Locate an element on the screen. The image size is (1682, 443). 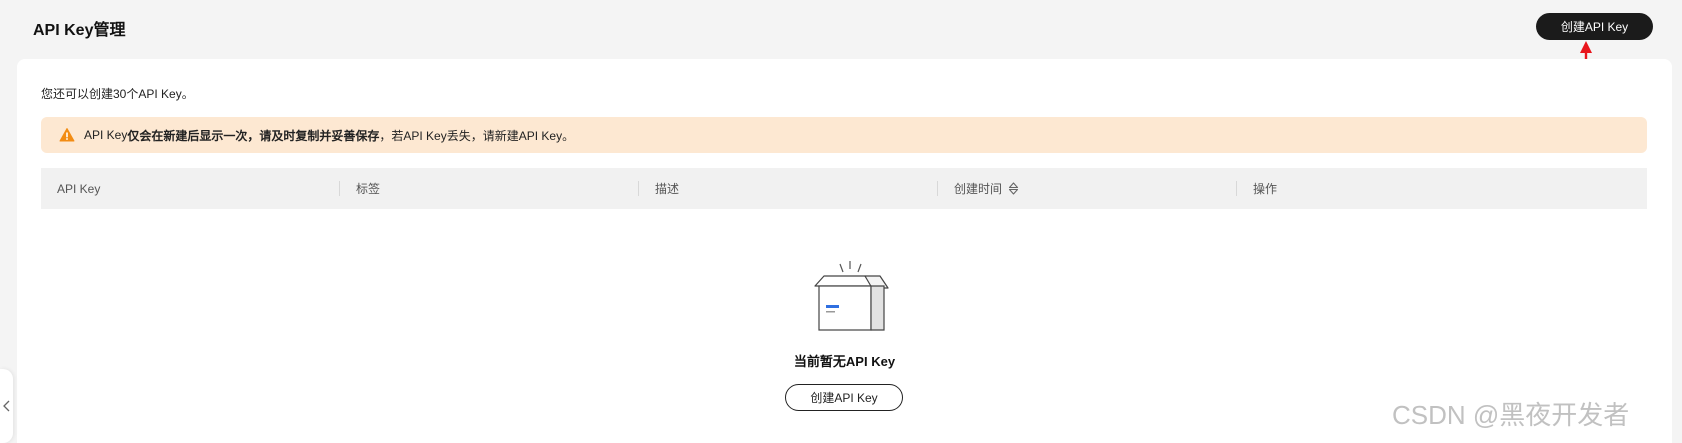
empty-state-label: 当前暂无API Key is located at coordinates (844, 361).